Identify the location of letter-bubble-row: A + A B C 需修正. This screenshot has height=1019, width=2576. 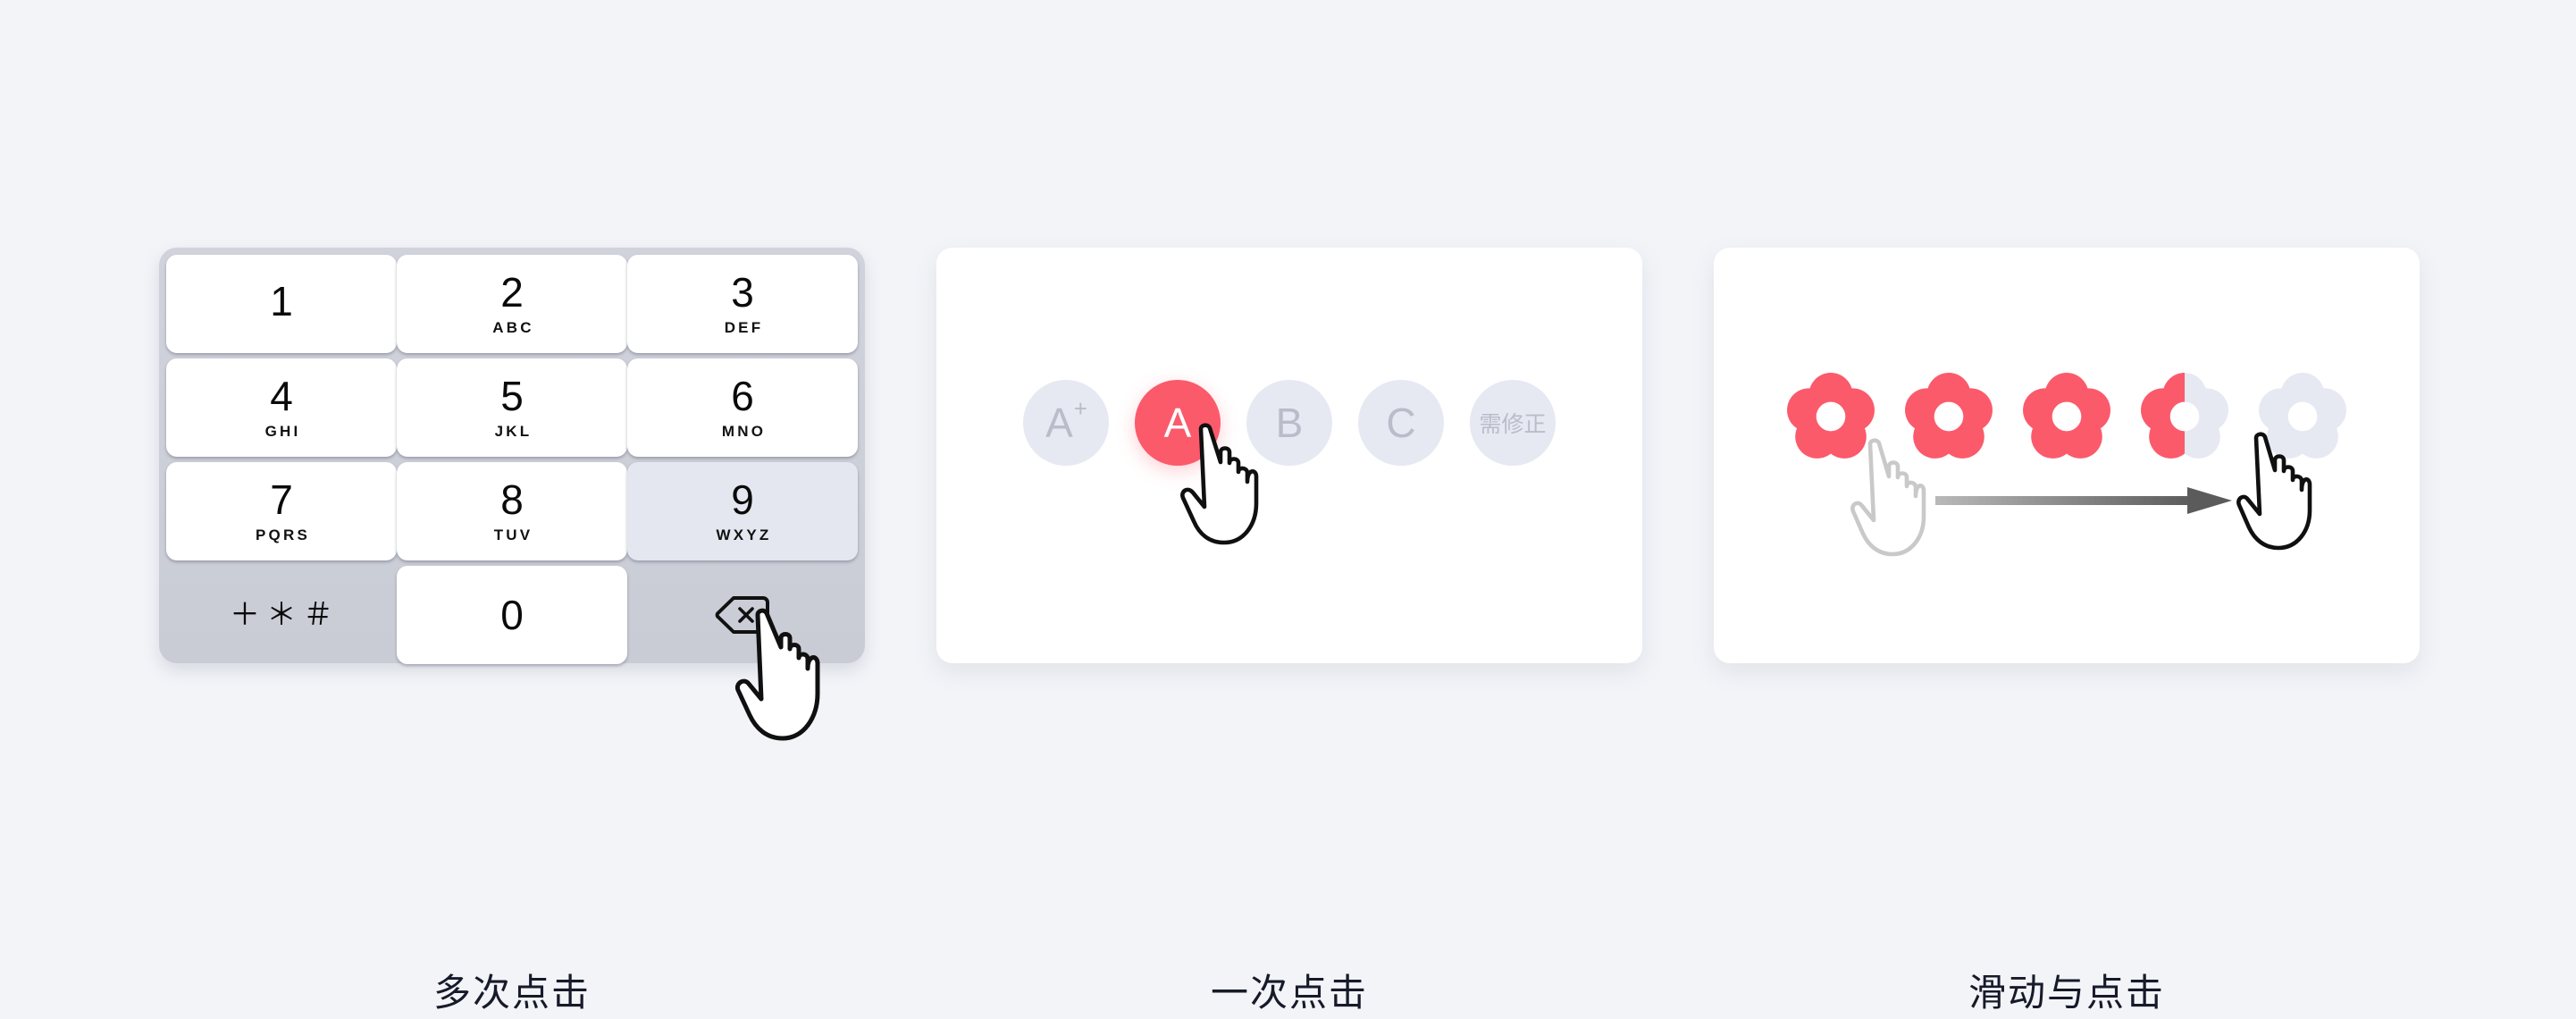
(1289, 423).